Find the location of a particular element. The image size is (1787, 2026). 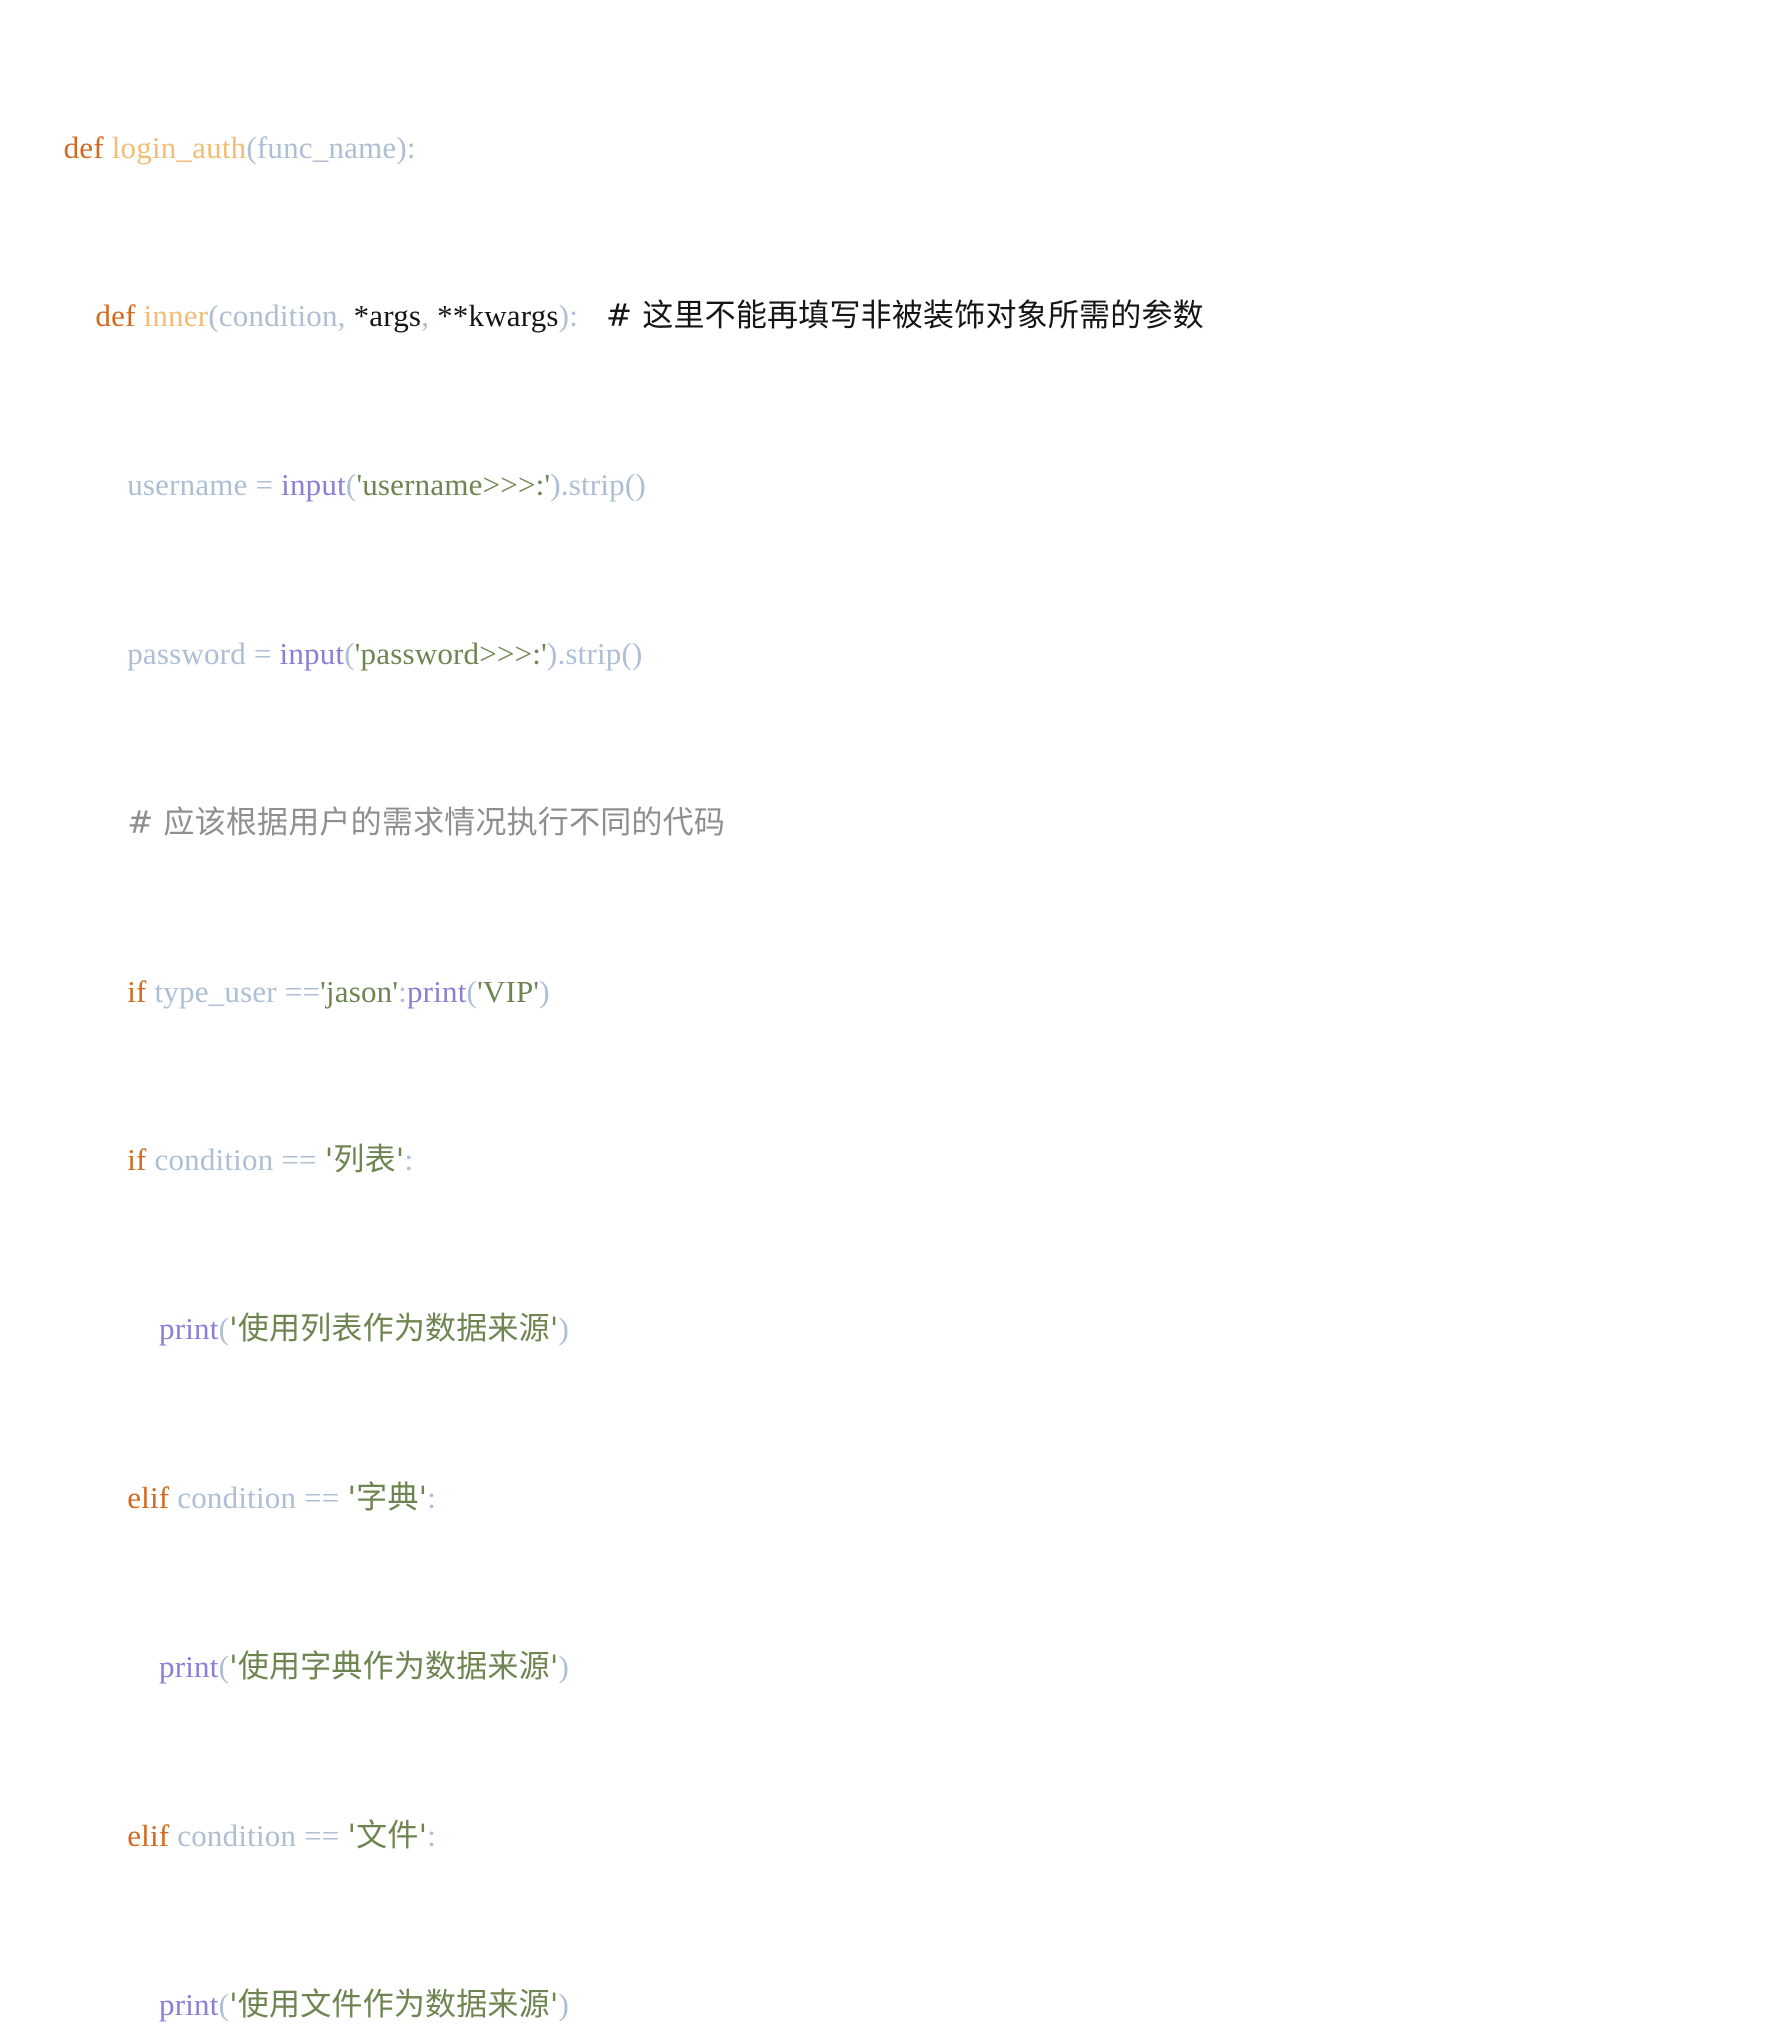

string-literal: '使用文件作为数据来源' is located at coordinates (394, 2004).